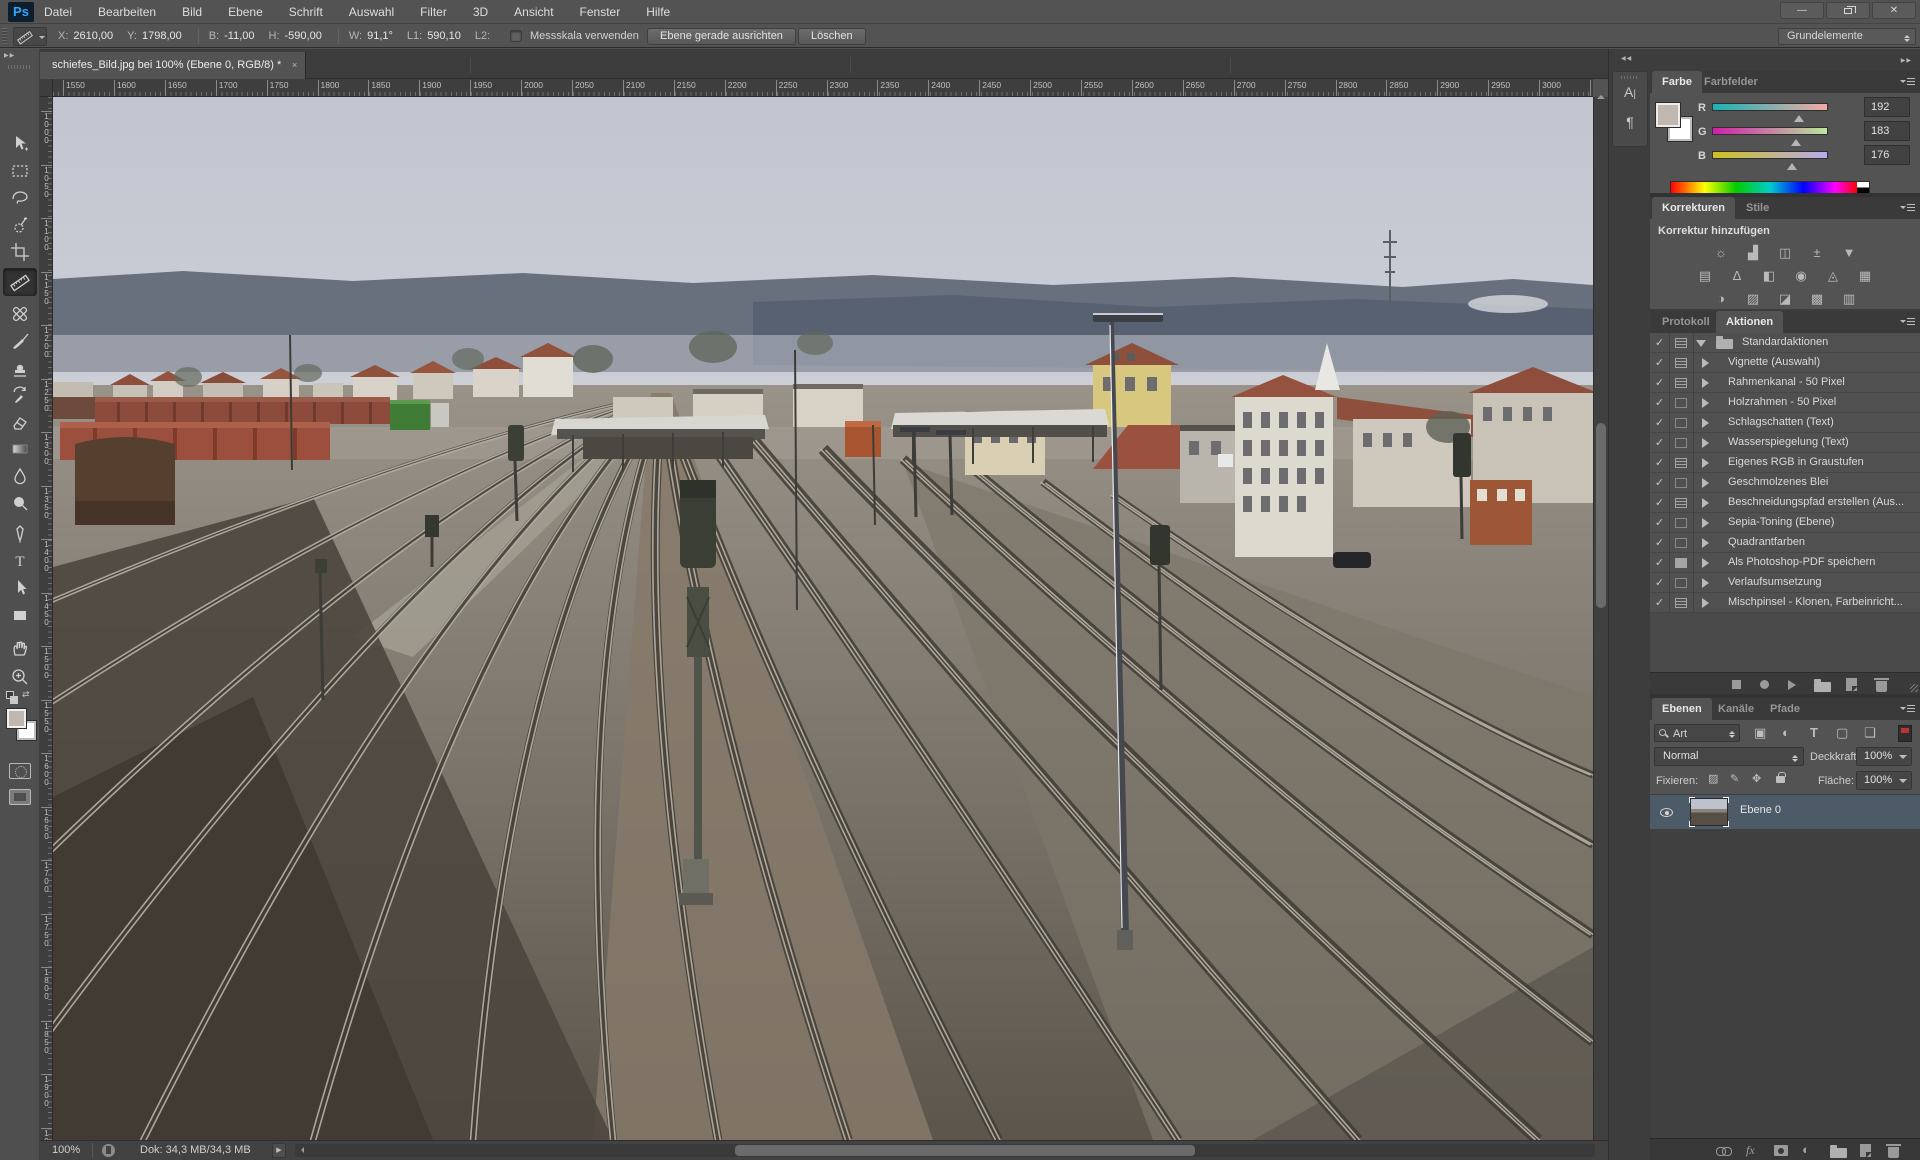  I want to click on action-row: ✓ Schlagschatten (Text), so click(1785, 423).